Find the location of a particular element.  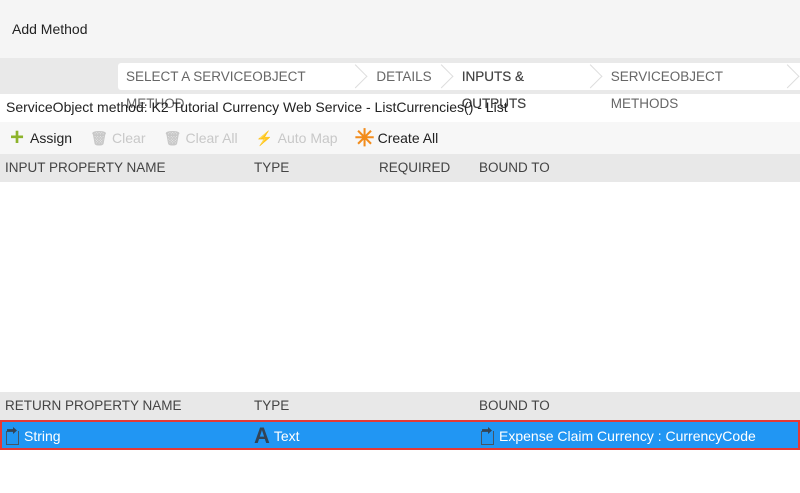

clear-button: 🗑 Clear is located at coordinates (117, 138).